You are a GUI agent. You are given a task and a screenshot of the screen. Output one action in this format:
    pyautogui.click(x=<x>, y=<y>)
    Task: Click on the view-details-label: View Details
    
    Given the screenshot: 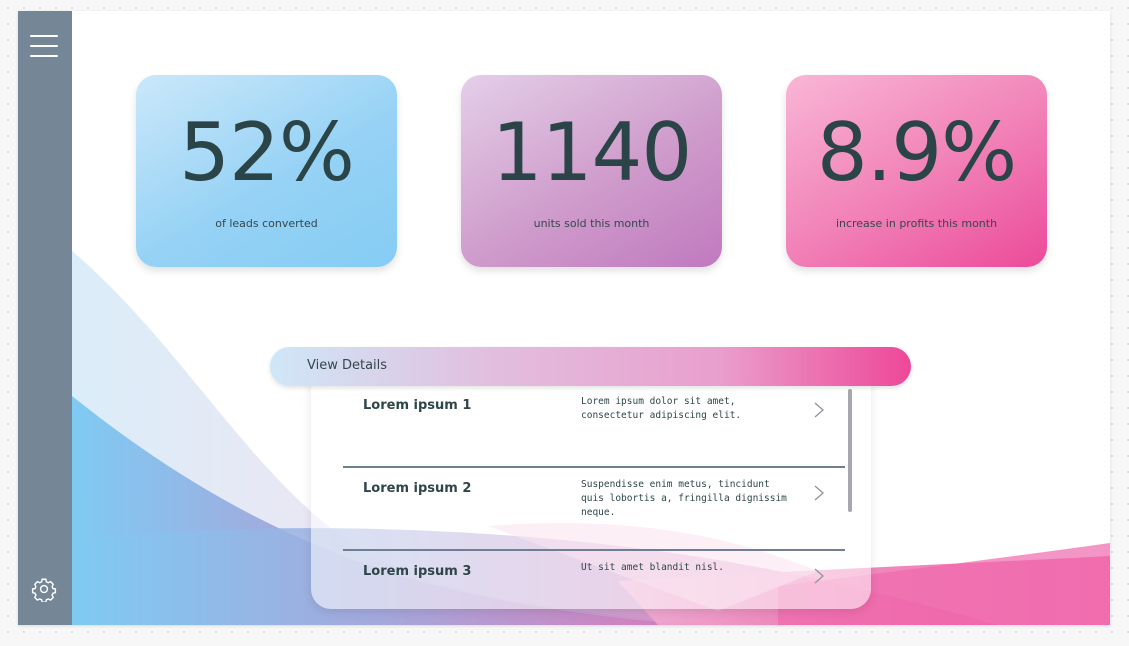 What is the action you would take?
    pyautogui.click(x=347, y=365)
    